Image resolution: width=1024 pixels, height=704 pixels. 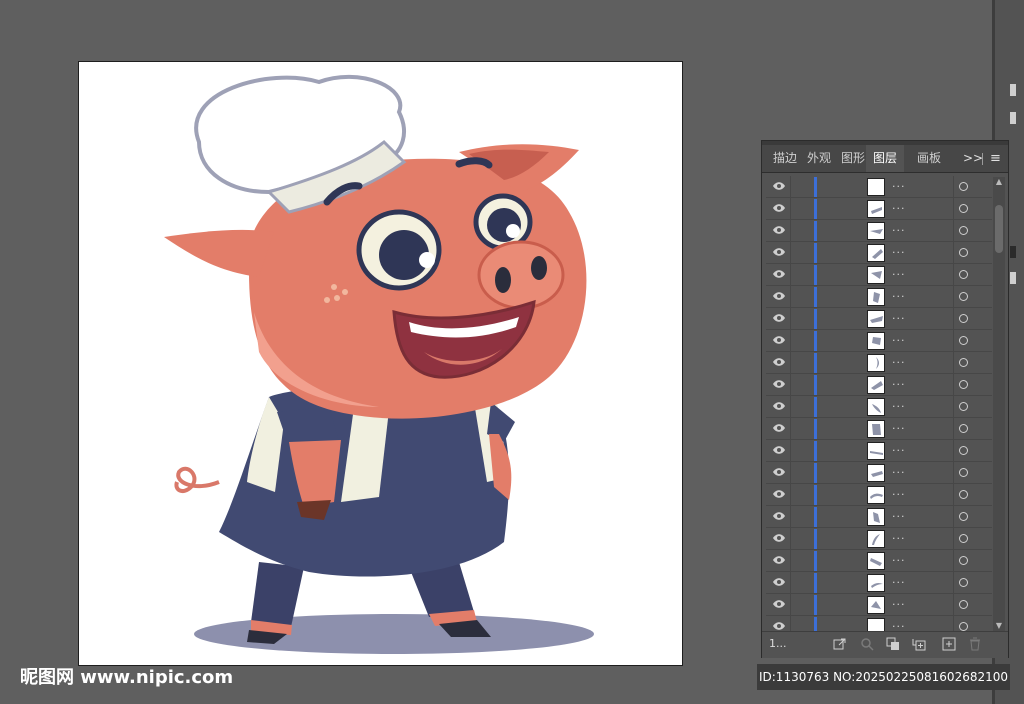 I want to click on tab-layers: 图层, so click(x=885, y=158).